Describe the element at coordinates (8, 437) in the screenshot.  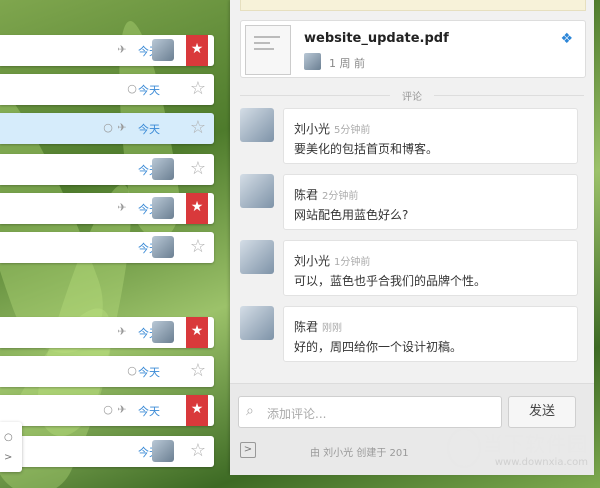
I see `popup-circle-icon: ○` at that location.